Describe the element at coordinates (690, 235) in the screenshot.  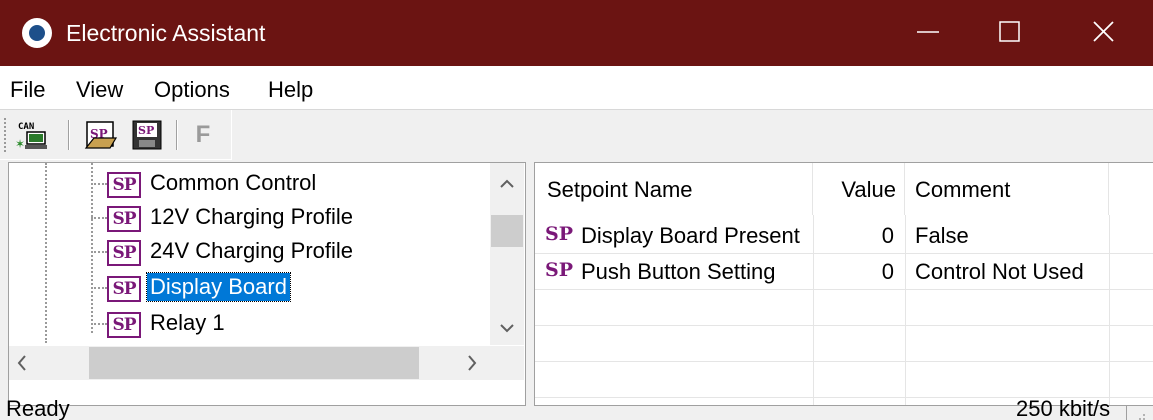
I see `setpoint-name: Display Board Present` at that location.